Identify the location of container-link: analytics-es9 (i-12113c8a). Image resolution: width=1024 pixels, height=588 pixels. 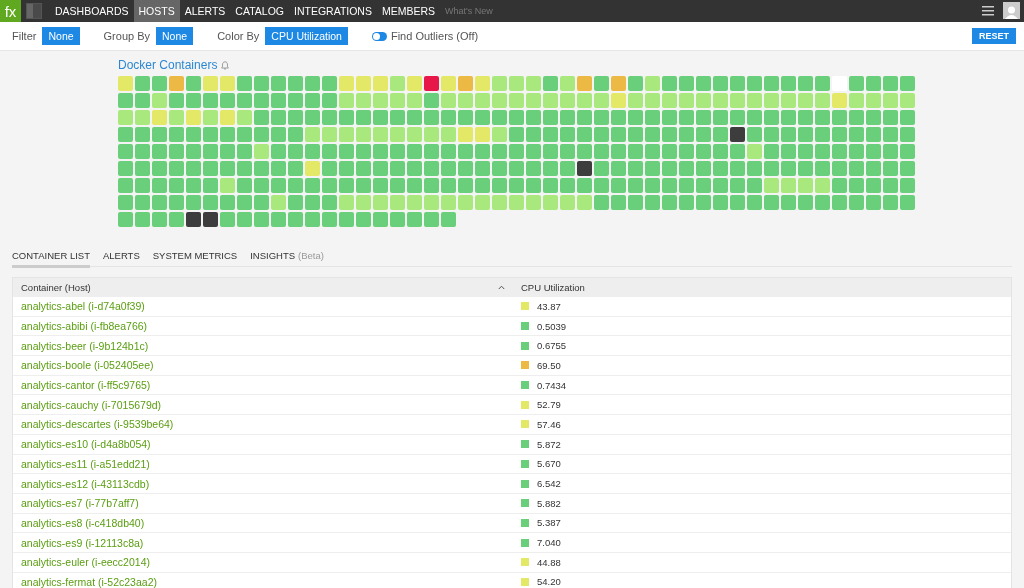
(78, 542).